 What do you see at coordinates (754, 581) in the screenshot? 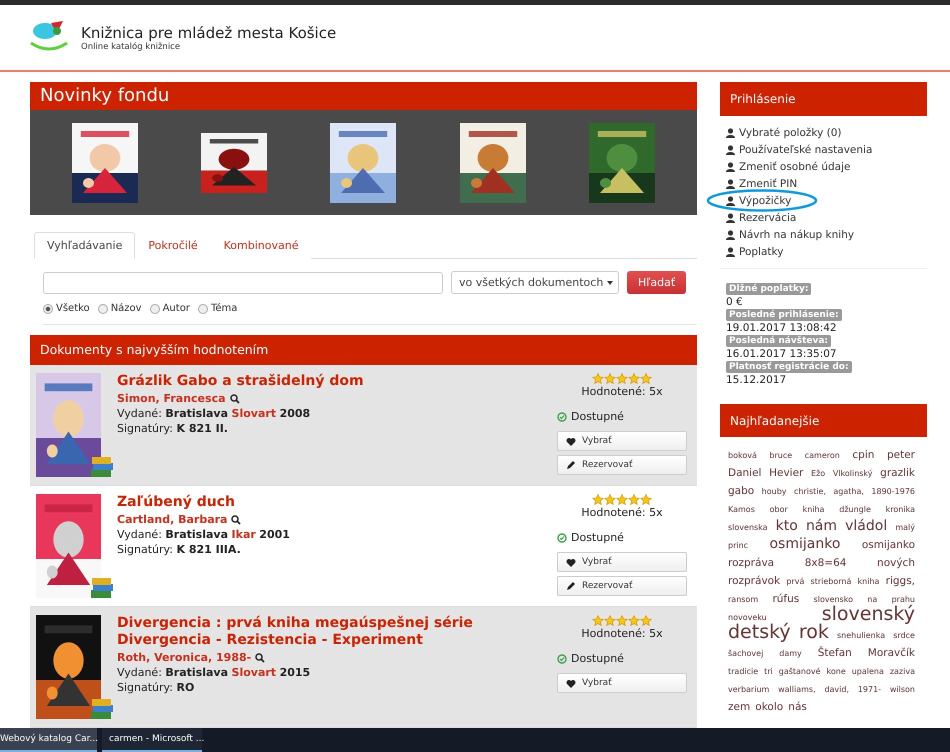
I see `tag-link: rozprávok` at bounding box center [754, 581].